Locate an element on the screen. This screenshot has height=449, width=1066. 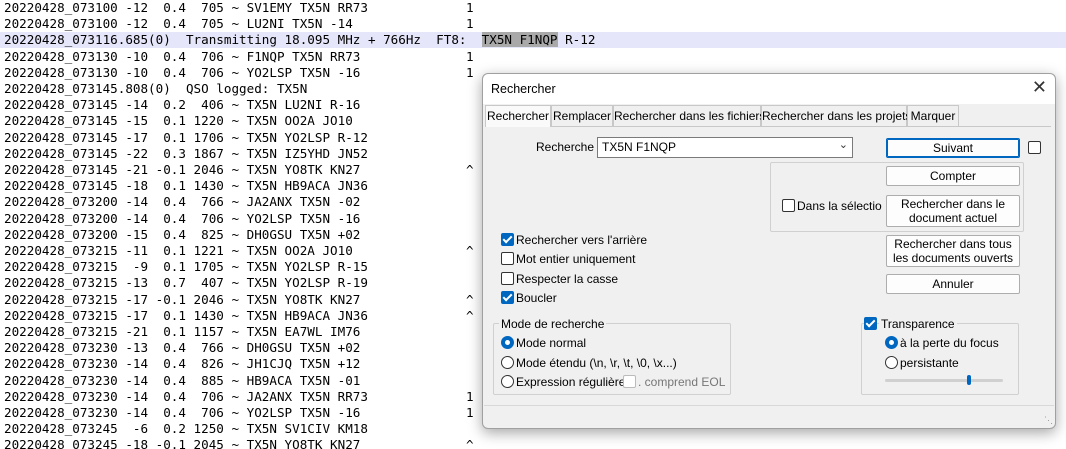
persistent-radio is located at coordinates (891, 362).